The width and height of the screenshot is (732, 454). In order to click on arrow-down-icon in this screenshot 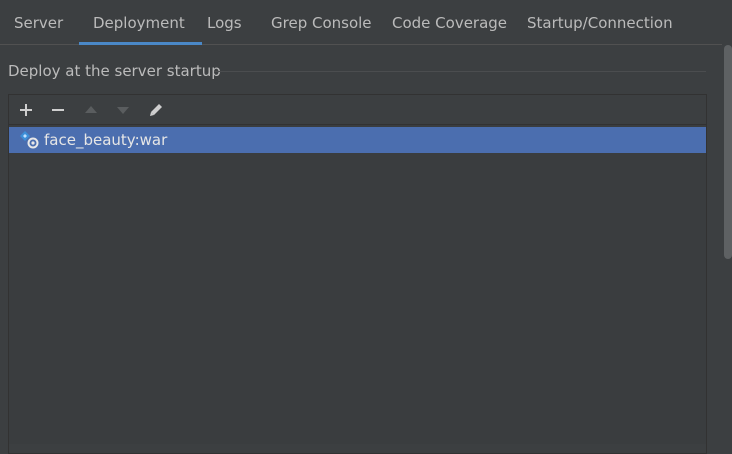, I will do `click(123, 110)`.